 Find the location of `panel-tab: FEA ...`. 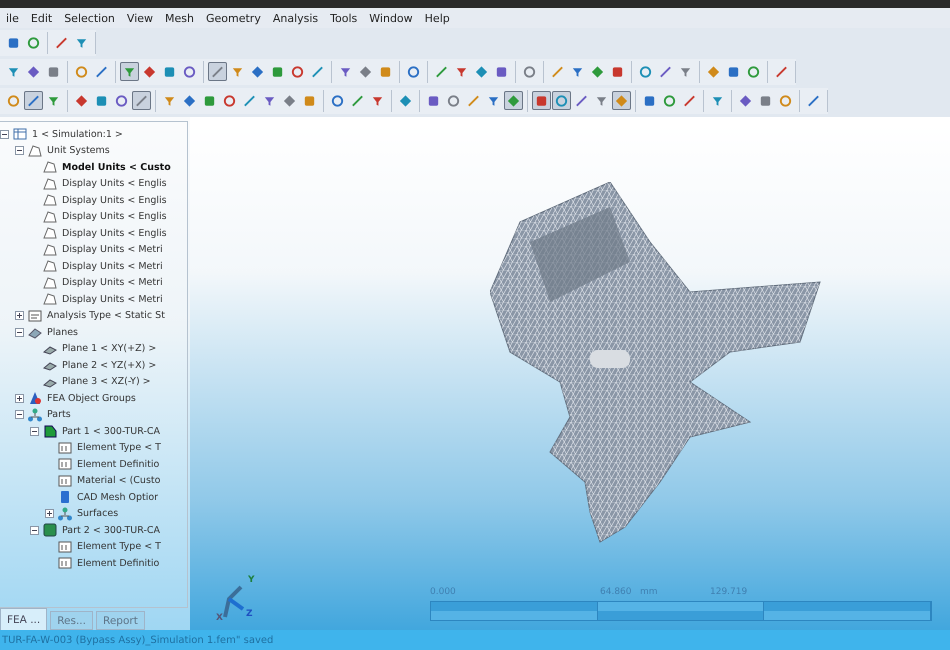

panel-tab: FEA ... is located at coordinates (24, 619).